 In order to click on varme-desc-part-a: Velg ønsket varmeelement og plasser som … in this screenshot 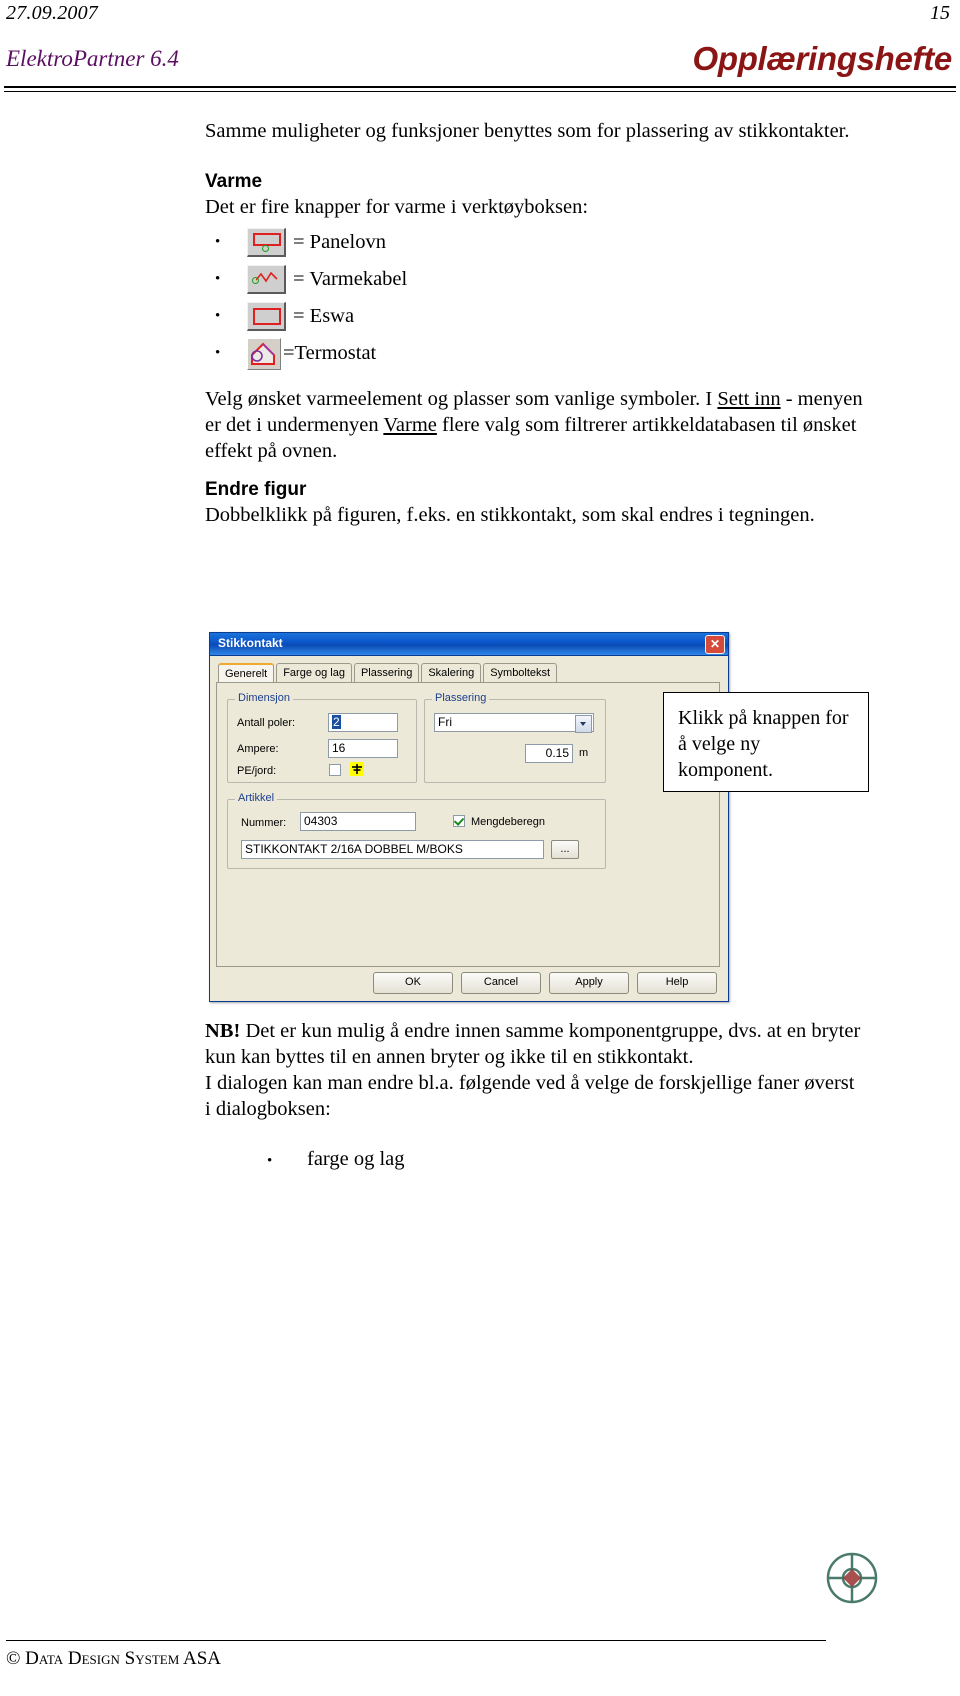, I will do `click(461, 399)`.